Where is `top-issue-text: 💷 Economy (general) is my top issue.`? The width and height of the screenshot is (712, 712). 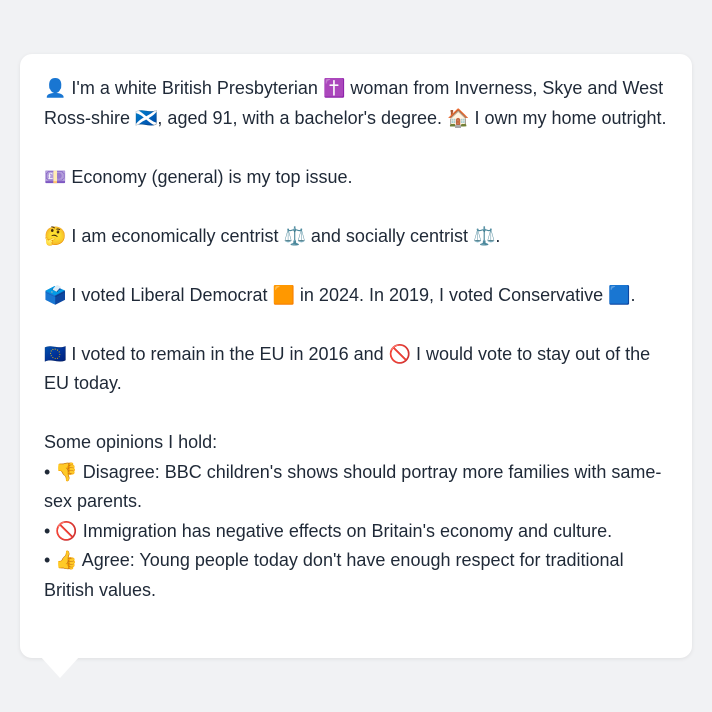
top-issue-text: 💷 Economy (general) is my top issue. is located at coordinates (198, 176).